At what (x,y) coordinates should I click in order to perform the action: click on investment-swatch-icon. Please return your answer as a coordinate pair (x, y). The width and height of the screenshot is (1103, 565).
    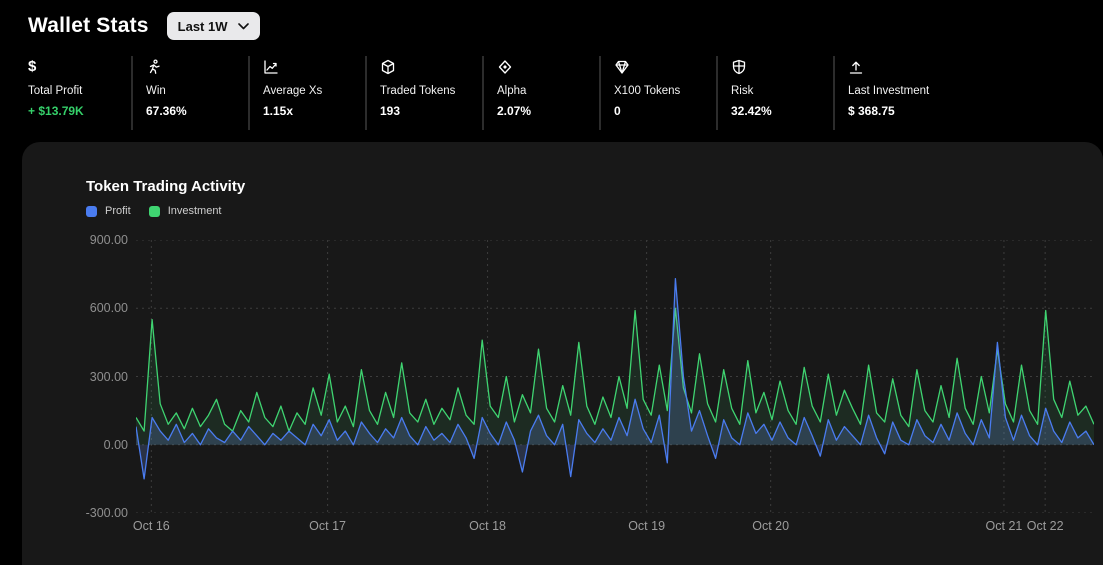
    Looking at the image, I should click on (154, 211).